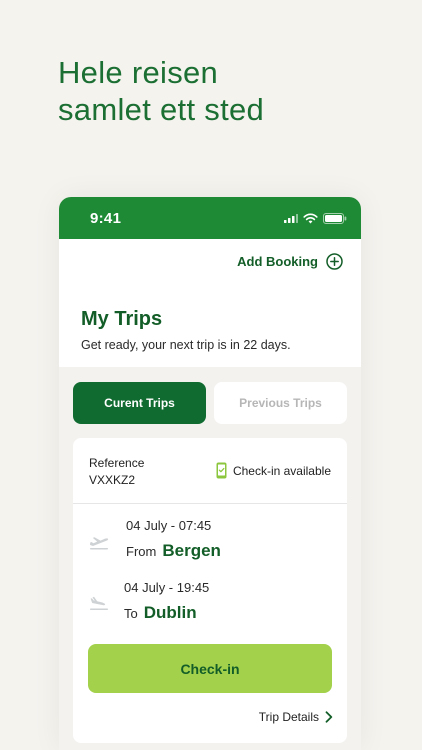 This screenshot has width=422, height=750. What do you see at coordinates (117, 463) in the screenshot?
I see `reference-label: Reference` at bounding box center [117, 463].